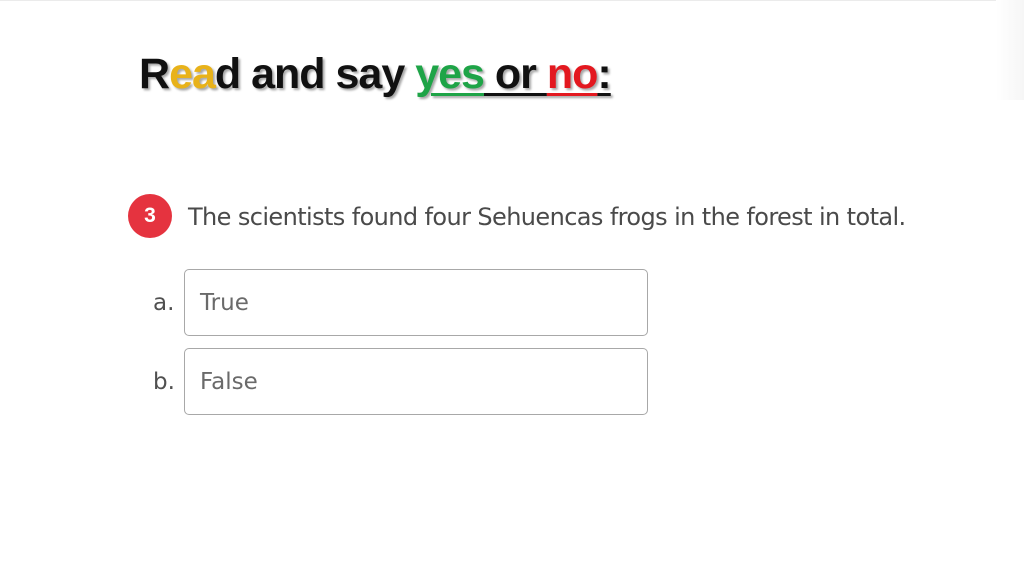 The height and width of the screenshot is (574, 1024). Describe the element at coordinates (572, 74) in the screenshot. I see `title-word-no: no` at that location.